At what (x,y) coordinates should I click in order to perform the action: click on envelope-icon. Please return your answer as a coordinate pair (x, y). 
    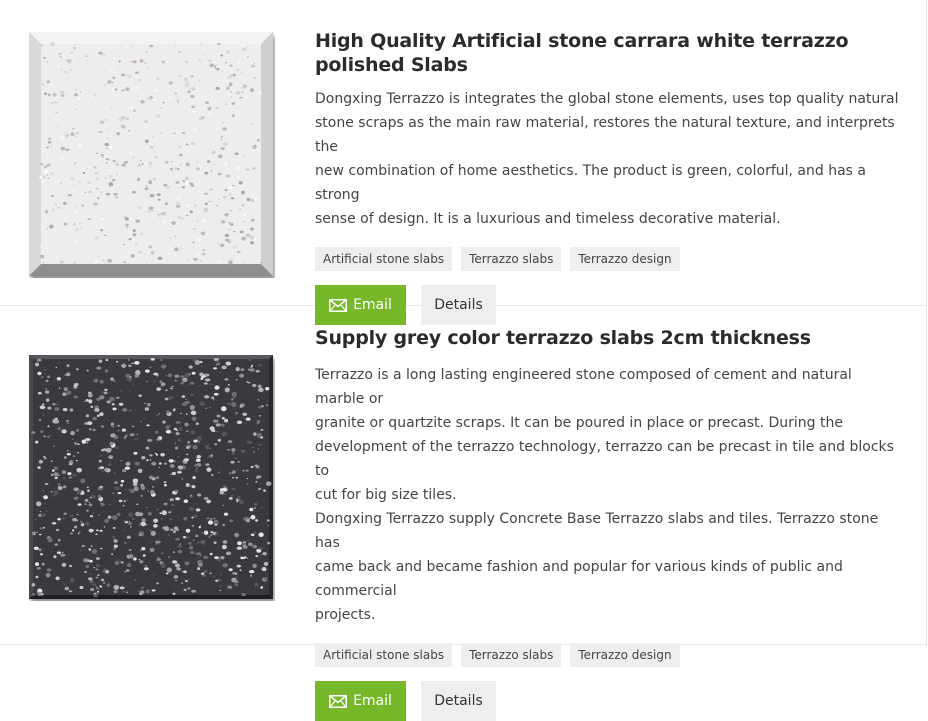
    Looking at the image, I should click on (338, 701).